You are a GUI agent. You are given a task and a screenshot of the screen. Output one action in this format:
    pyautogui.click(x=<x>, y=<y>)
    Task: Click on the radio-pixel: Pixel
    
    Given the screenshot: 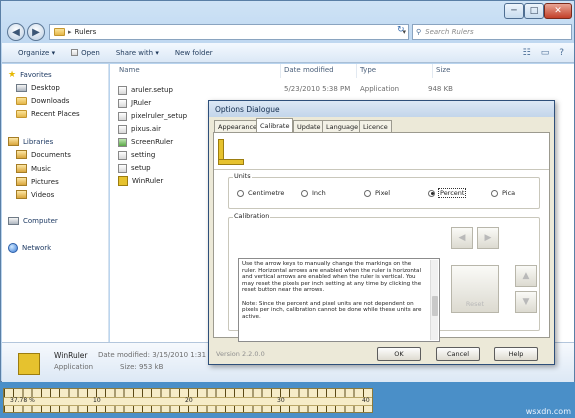 What is the action you would take?
    pyautogui.click(x=377, y=193)
    